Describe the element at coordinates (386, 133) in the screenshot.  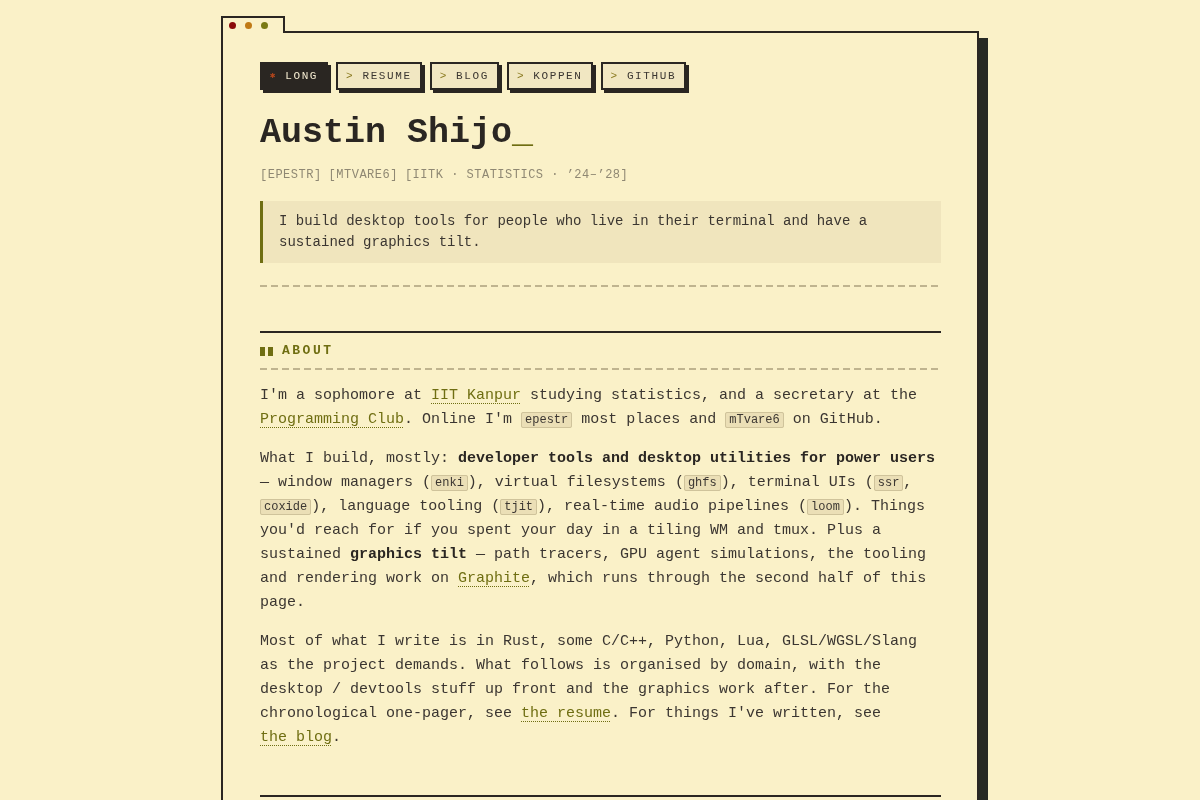
I see `name-heading: Austin Shijo` at that location.